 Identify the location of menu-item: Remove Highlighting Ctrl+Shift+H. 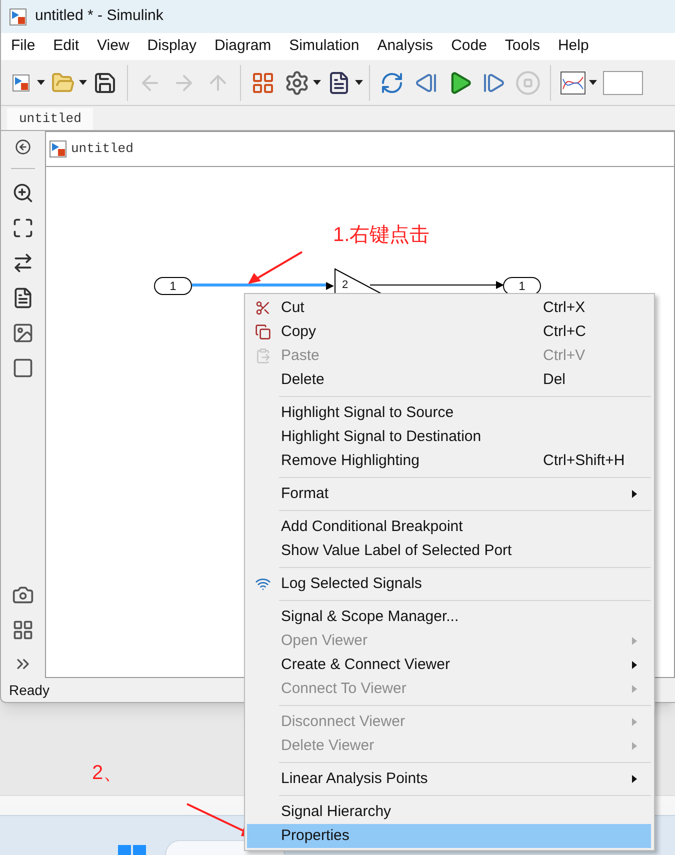
(449, 461).